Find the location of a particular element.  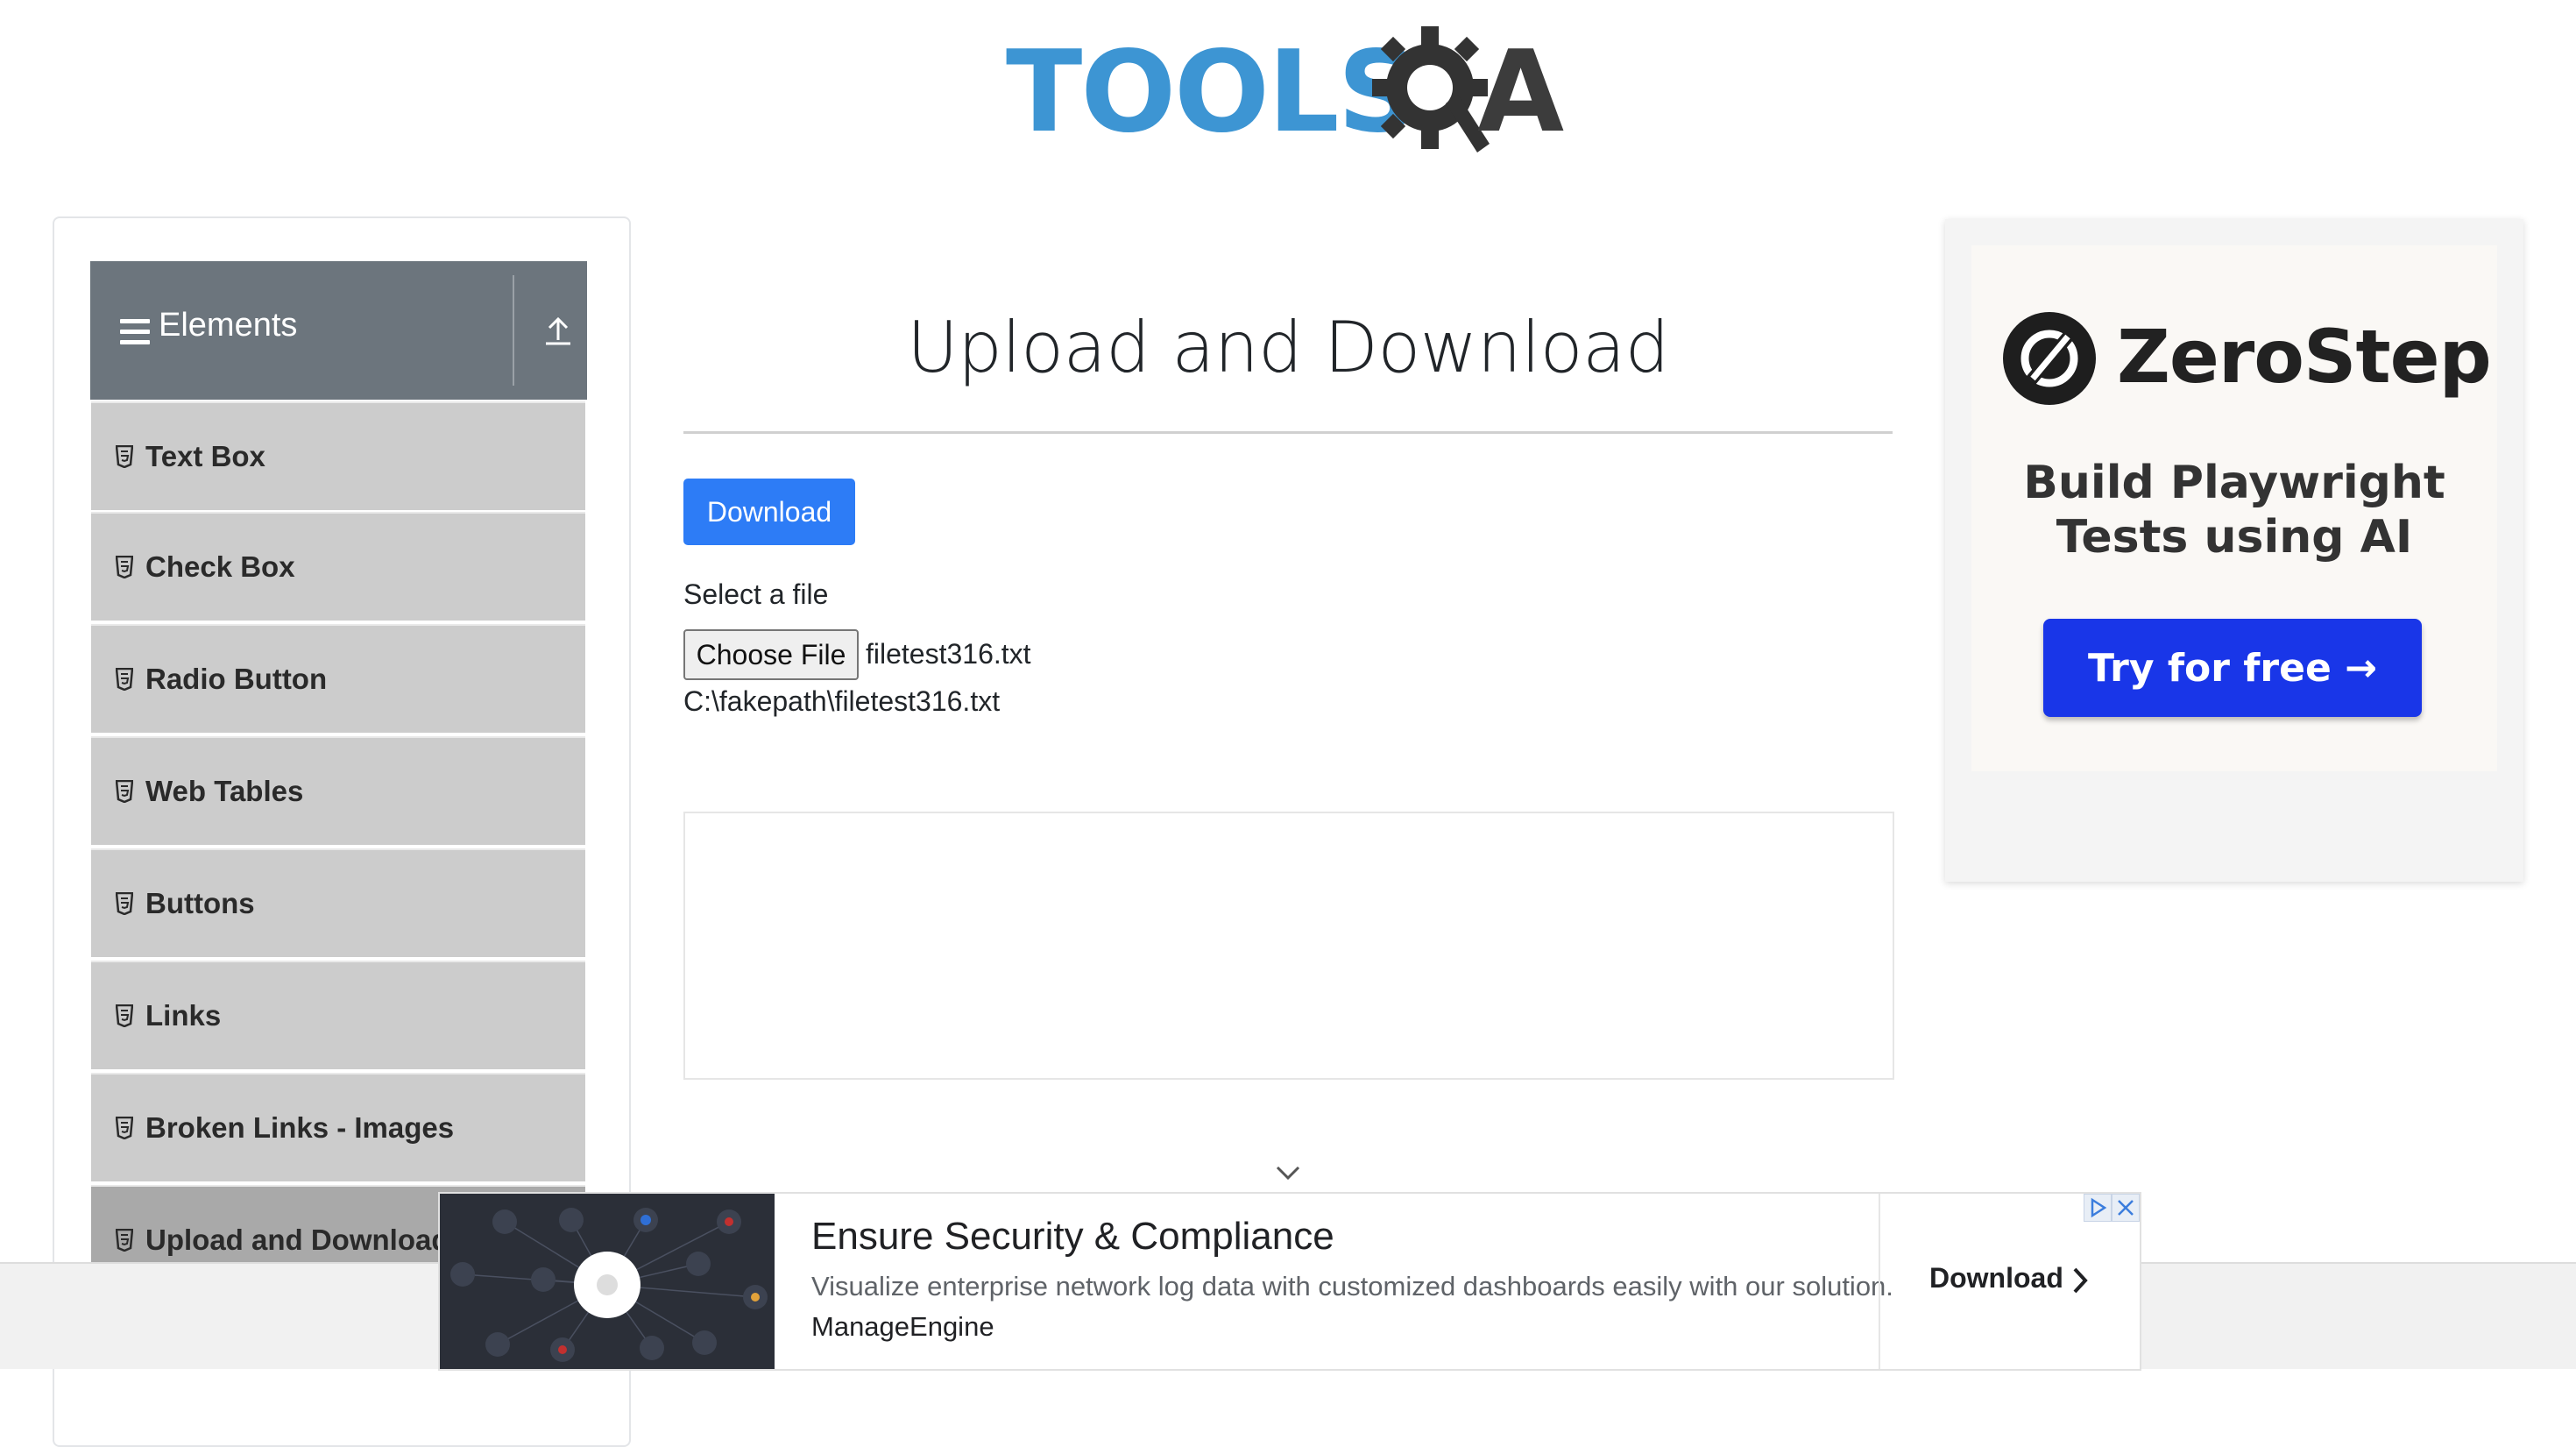

sidebar-group-elements: Elements is located at coordinates (338, 331).